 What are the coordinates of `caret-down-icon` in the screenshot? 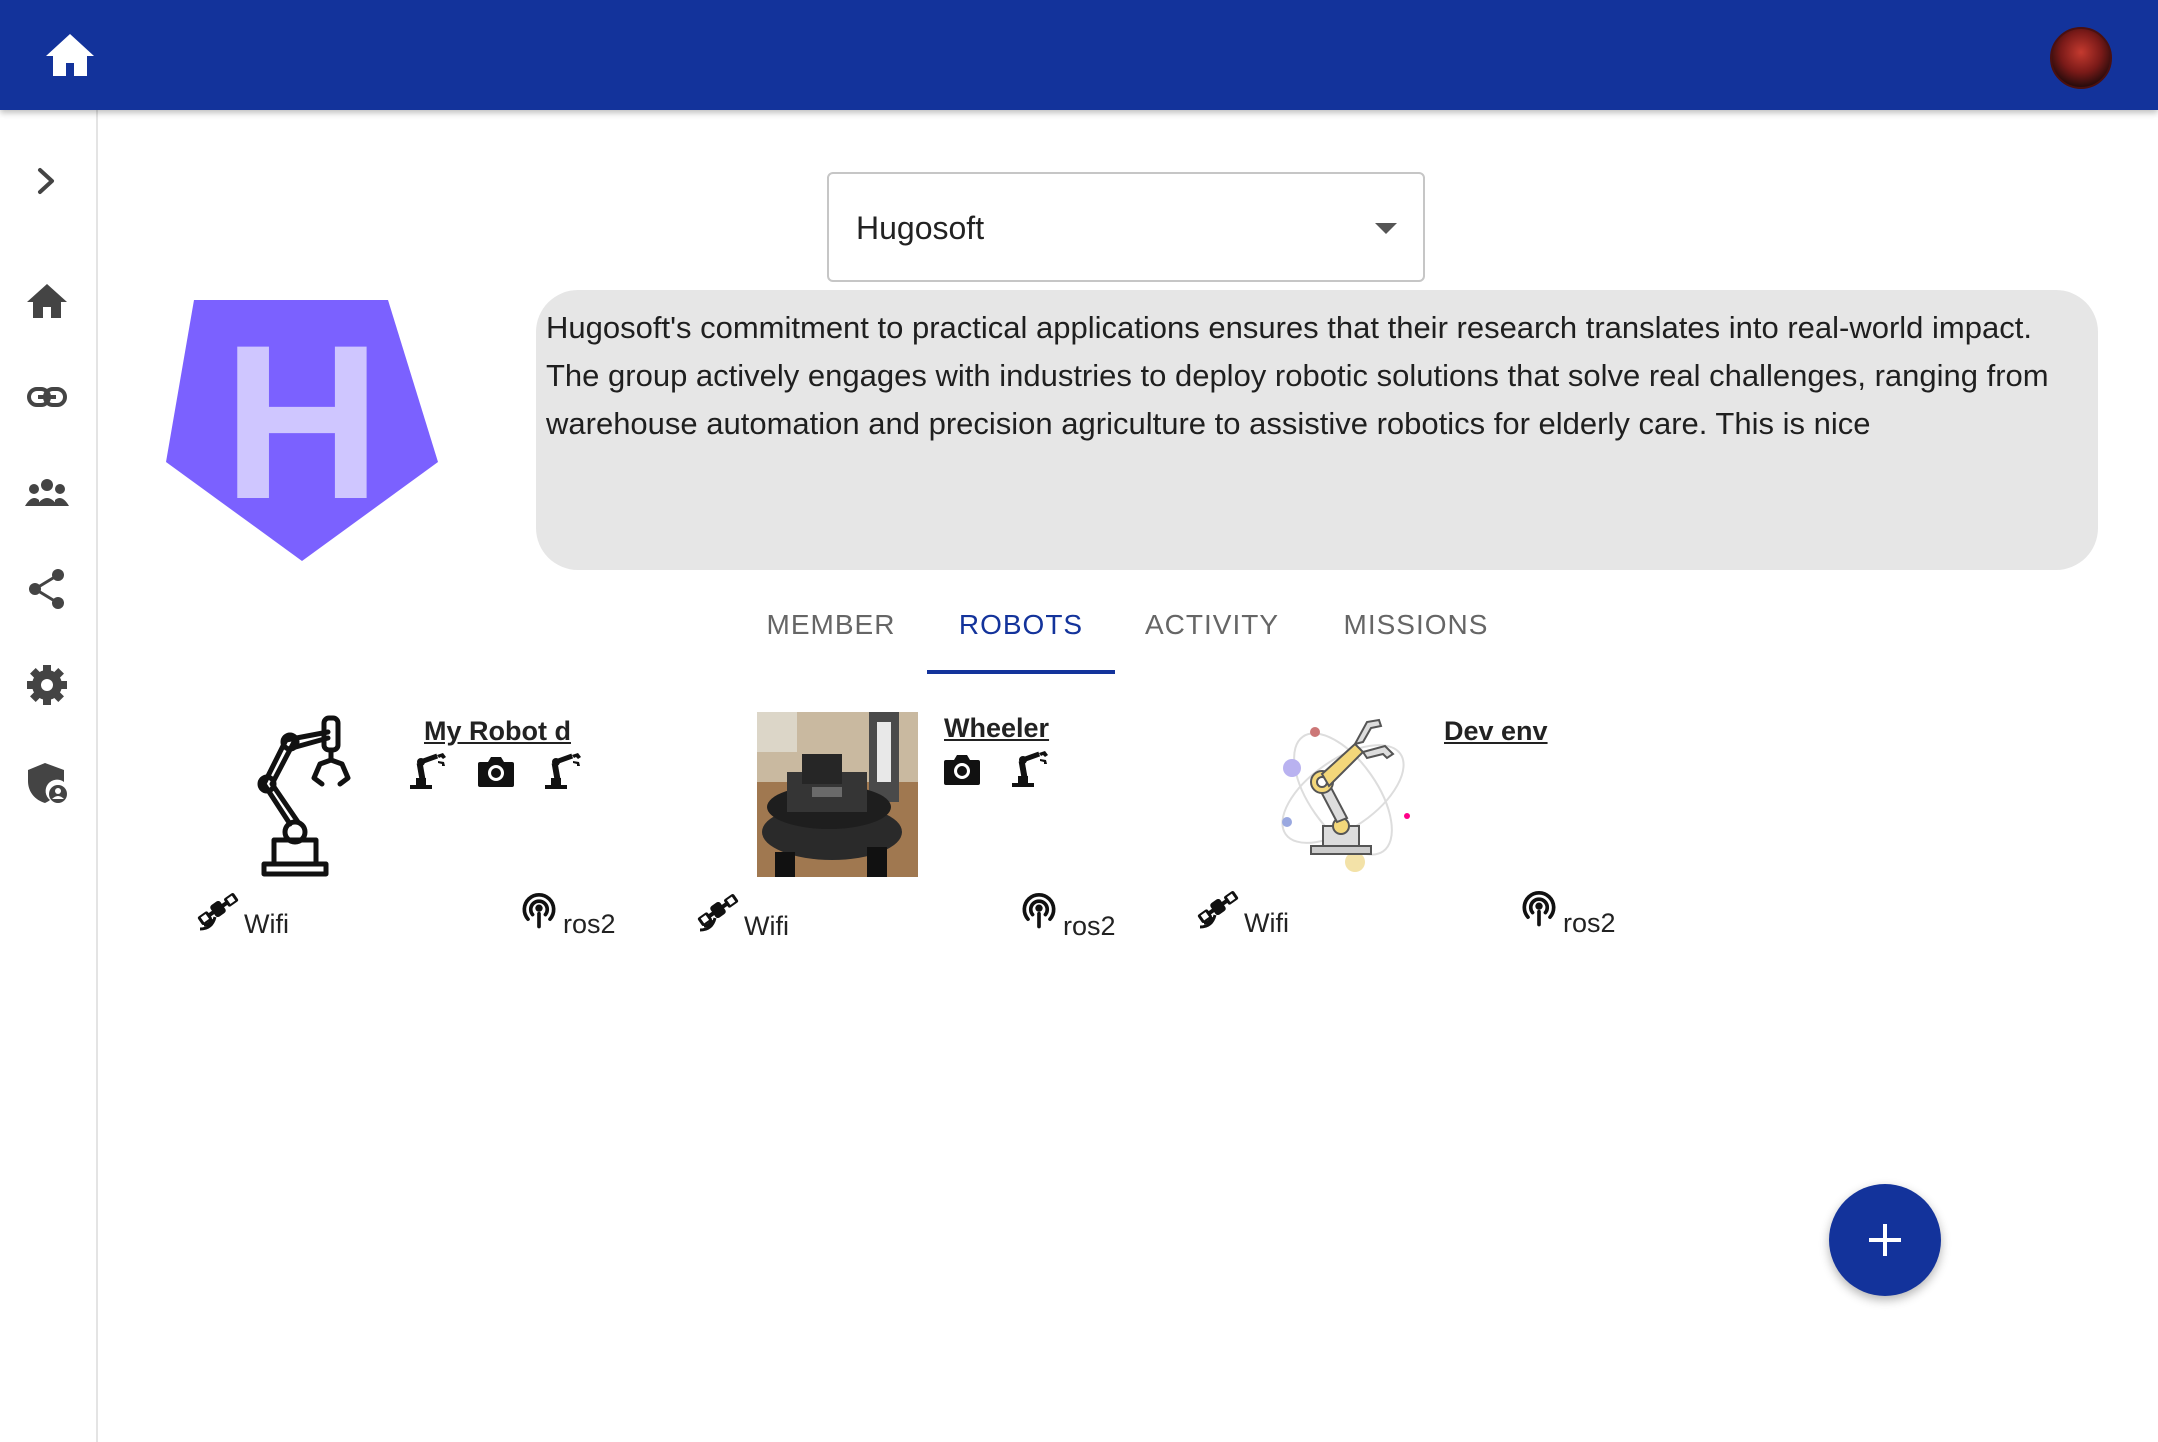 It's located at (1386, 228).